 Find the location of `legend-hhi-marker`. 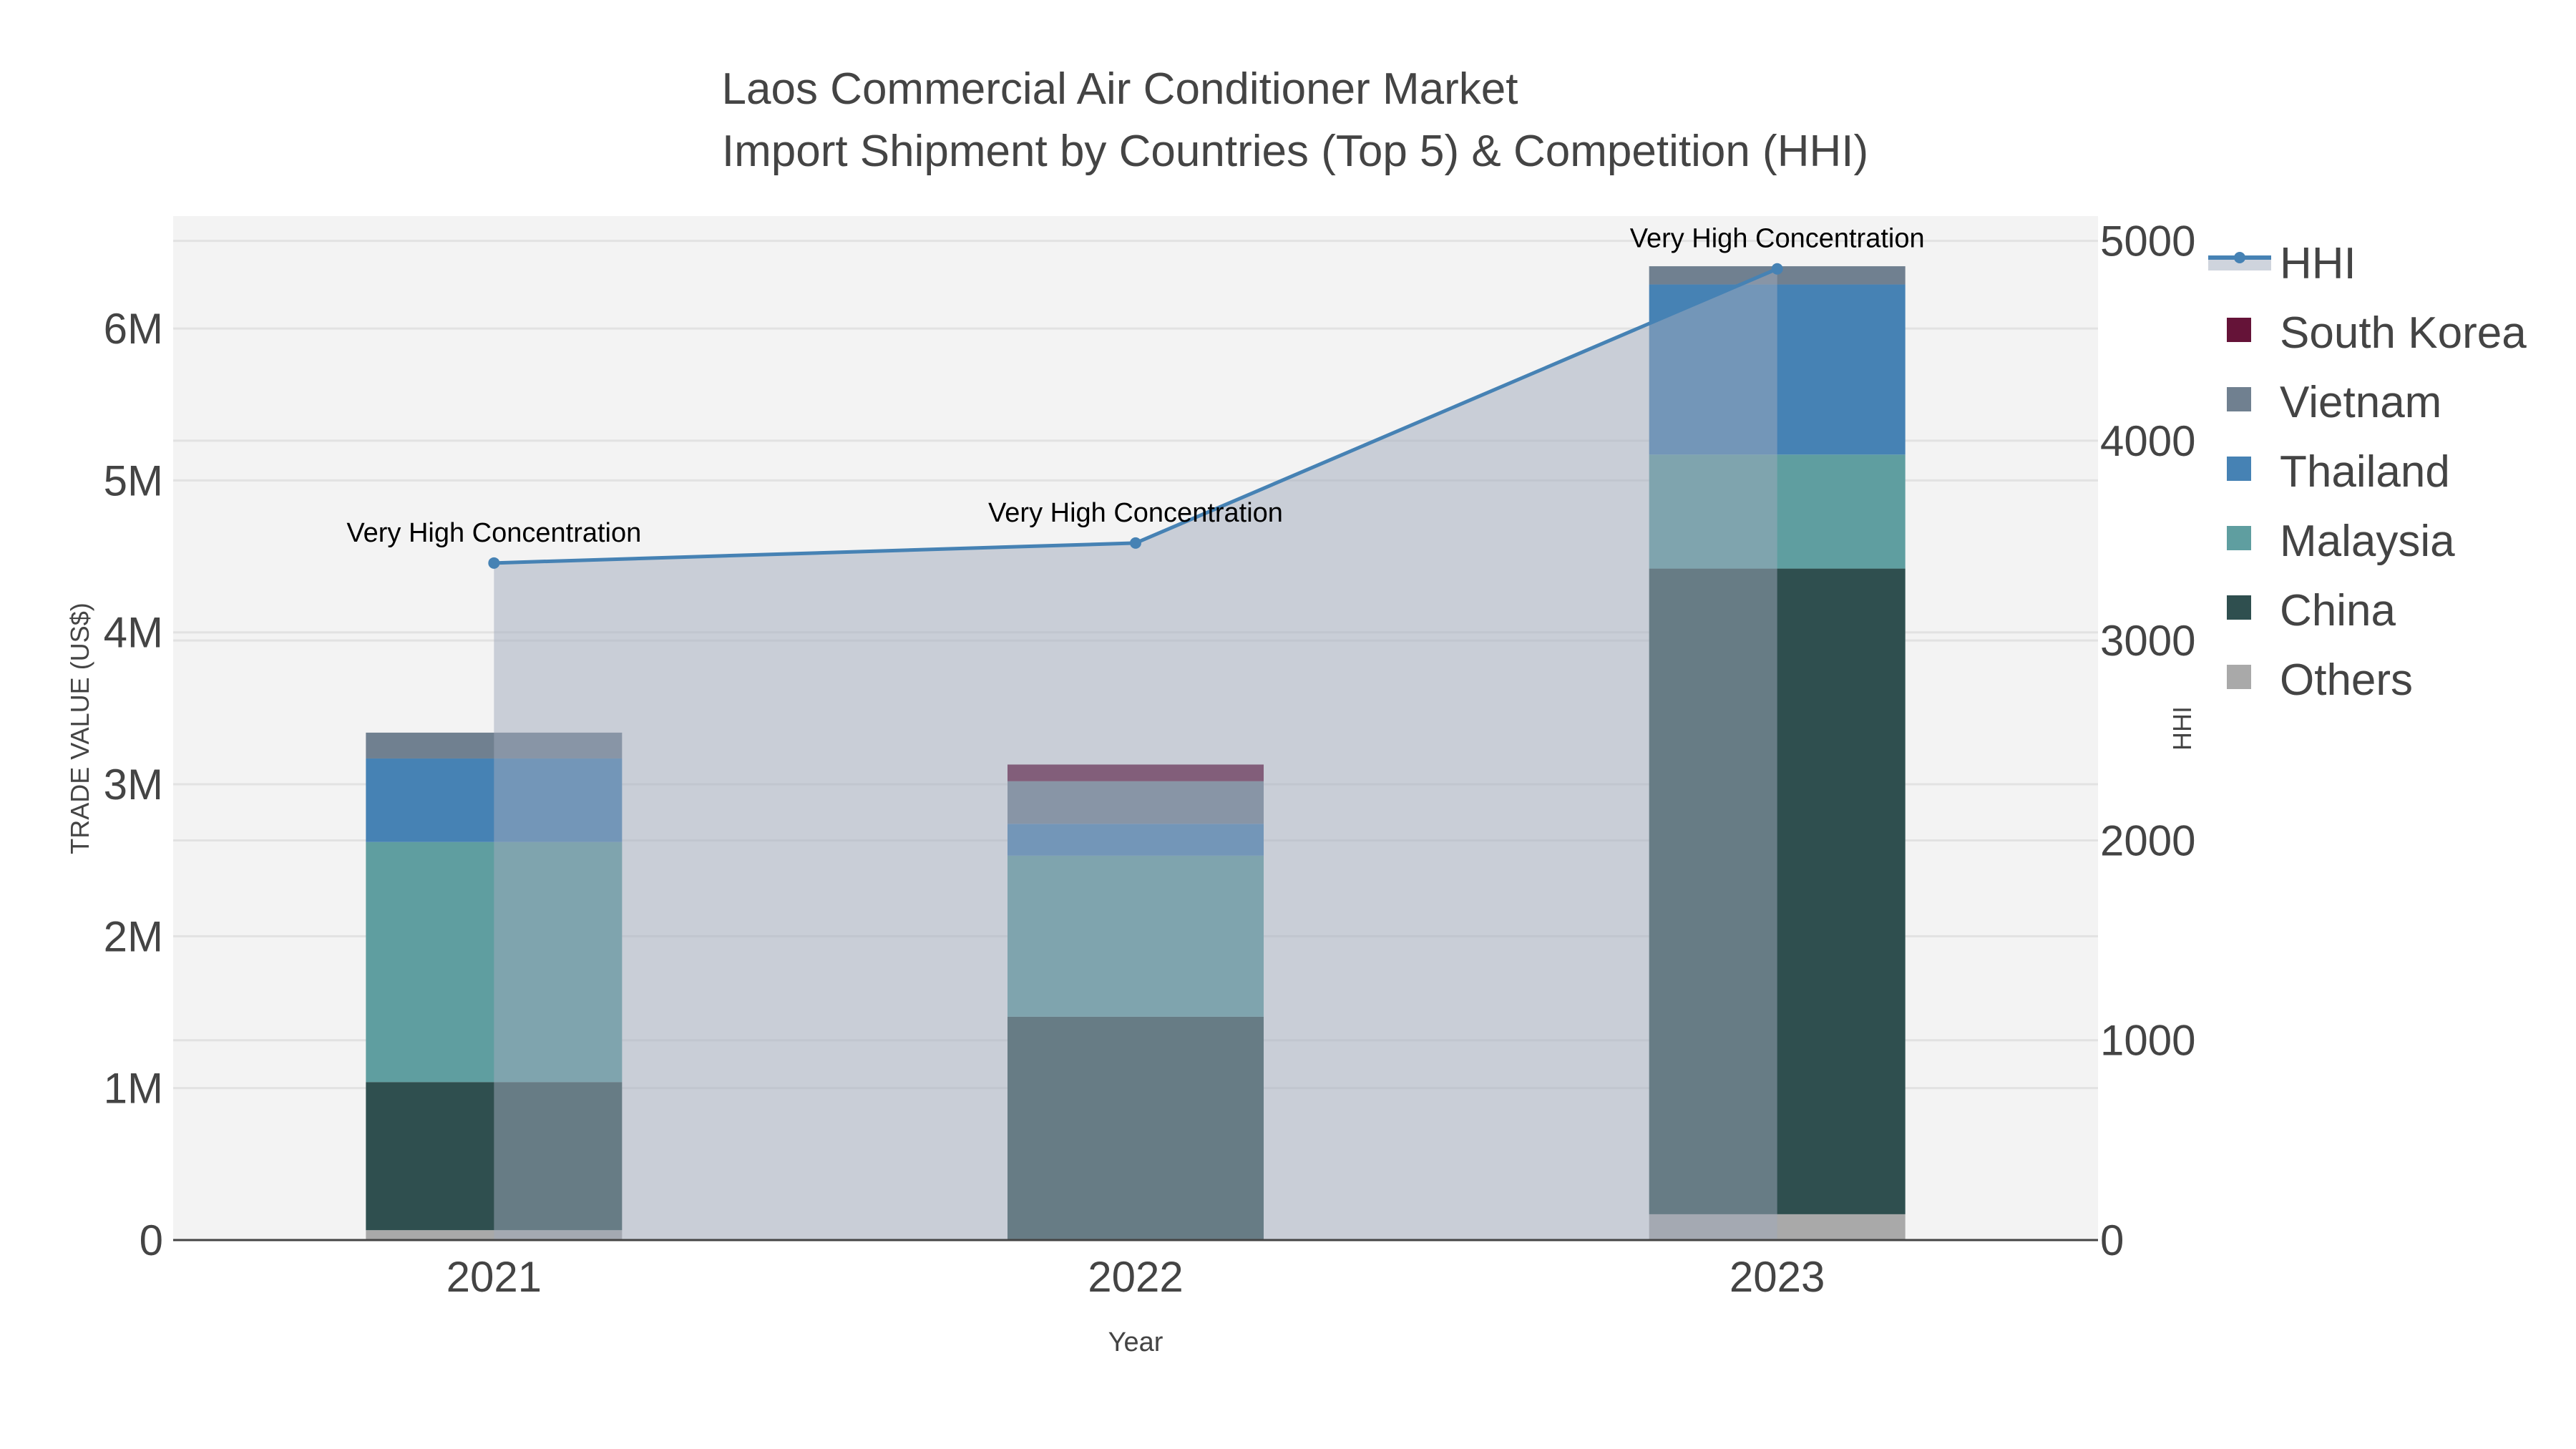

legend-hhi-marker is located at coordinates (2239, 257).